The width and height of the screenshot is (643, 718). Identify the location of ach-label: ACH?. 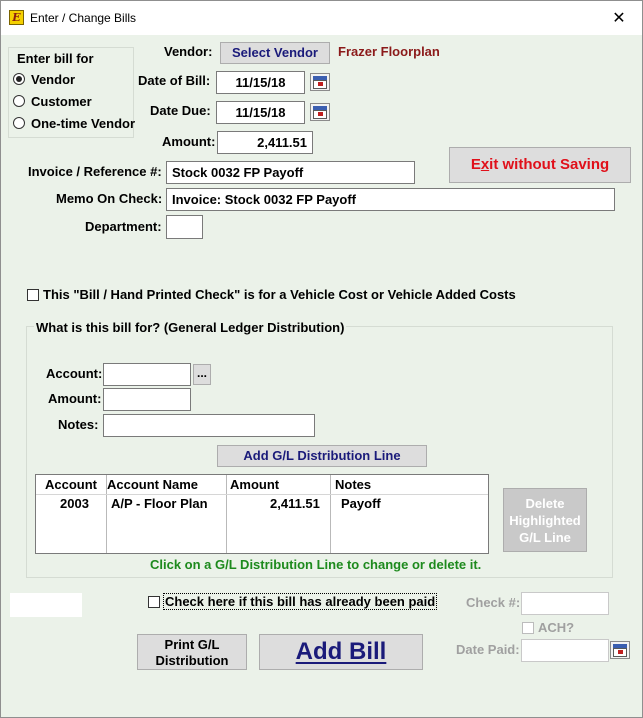
(556, 627).